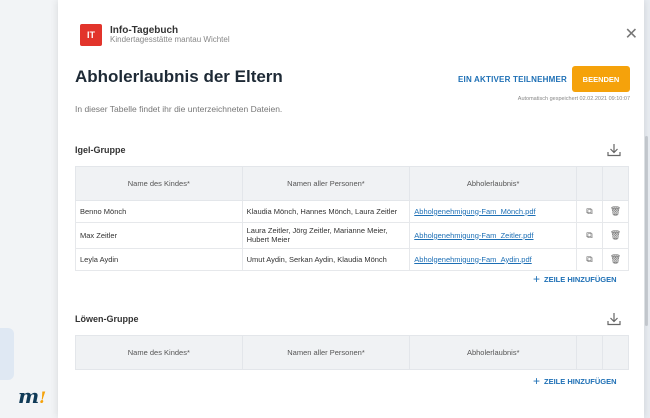  What do you see at coordinates (159, 235) in the screenshot?
I see `cell-child: Max Zeitler` at bounding box center [159, 235].